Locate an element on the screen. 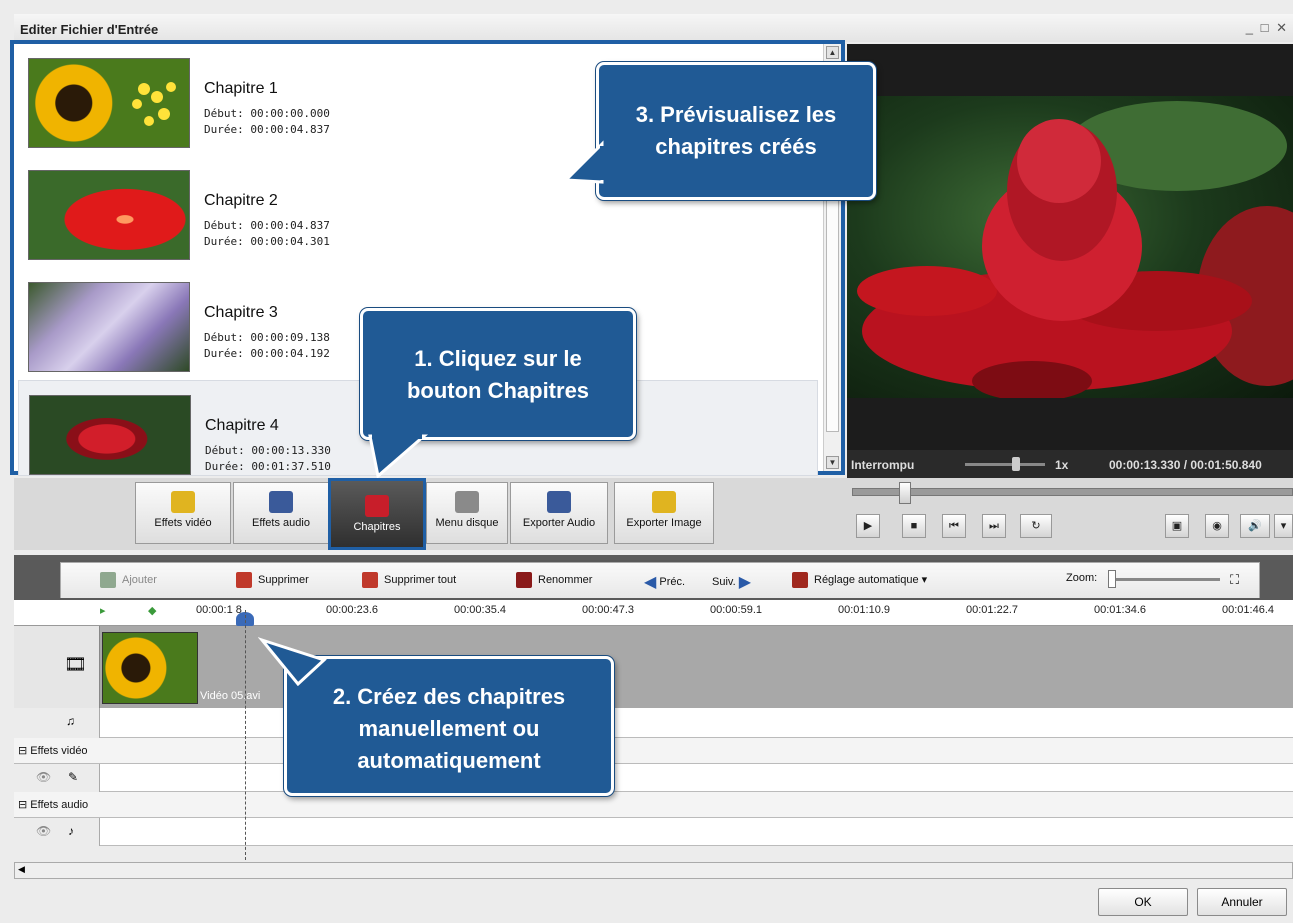 This screenshot has height=923, width=1293. supprimer-button: Supprimer is located at coordinates (272, 580).